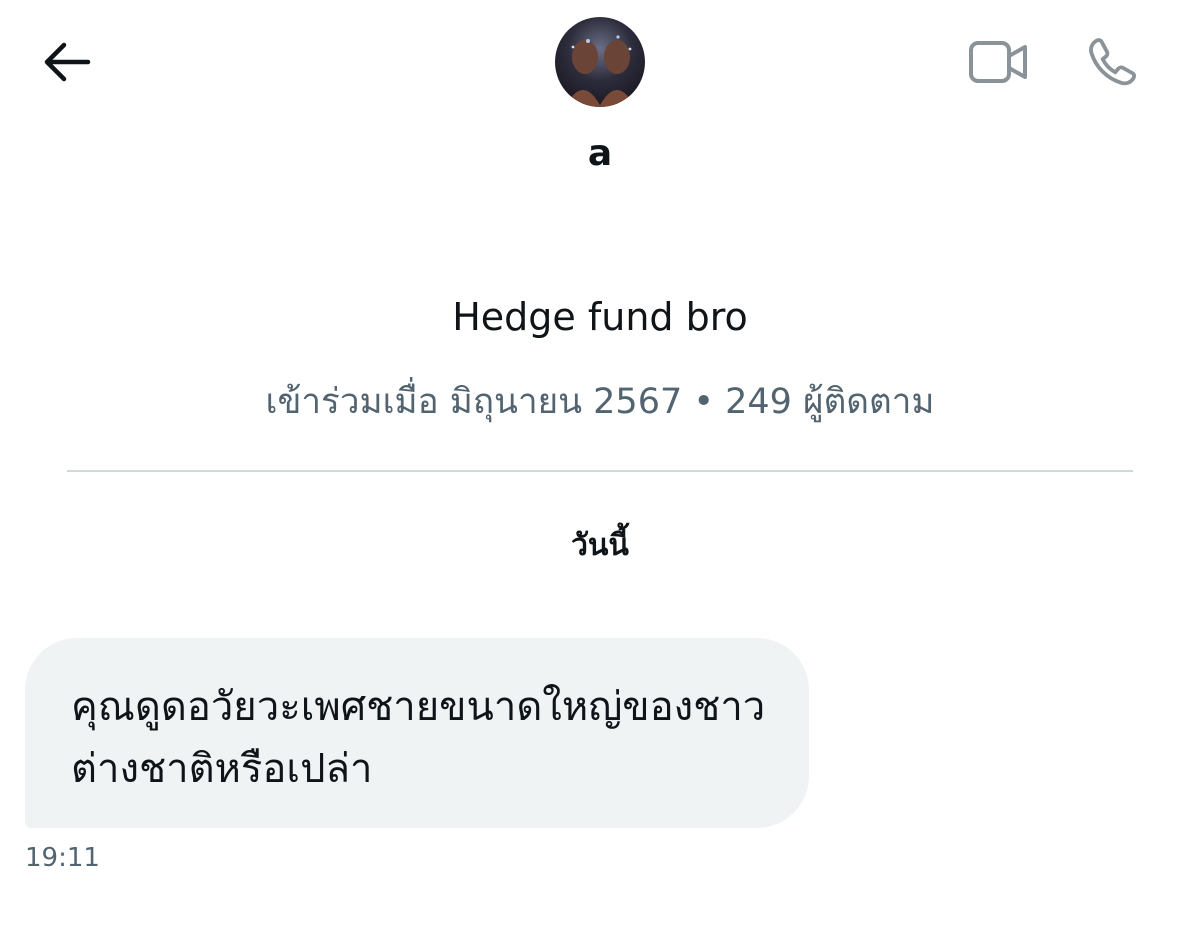  I want to click on avatar, so click(600, 62).